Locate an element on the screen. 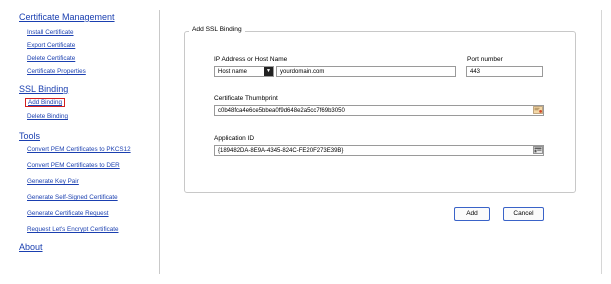 Image resolution: width=611 pixels, height=284 pixels. groupbox-legend: Add SSL Binding is located at coordinates (217, 29).